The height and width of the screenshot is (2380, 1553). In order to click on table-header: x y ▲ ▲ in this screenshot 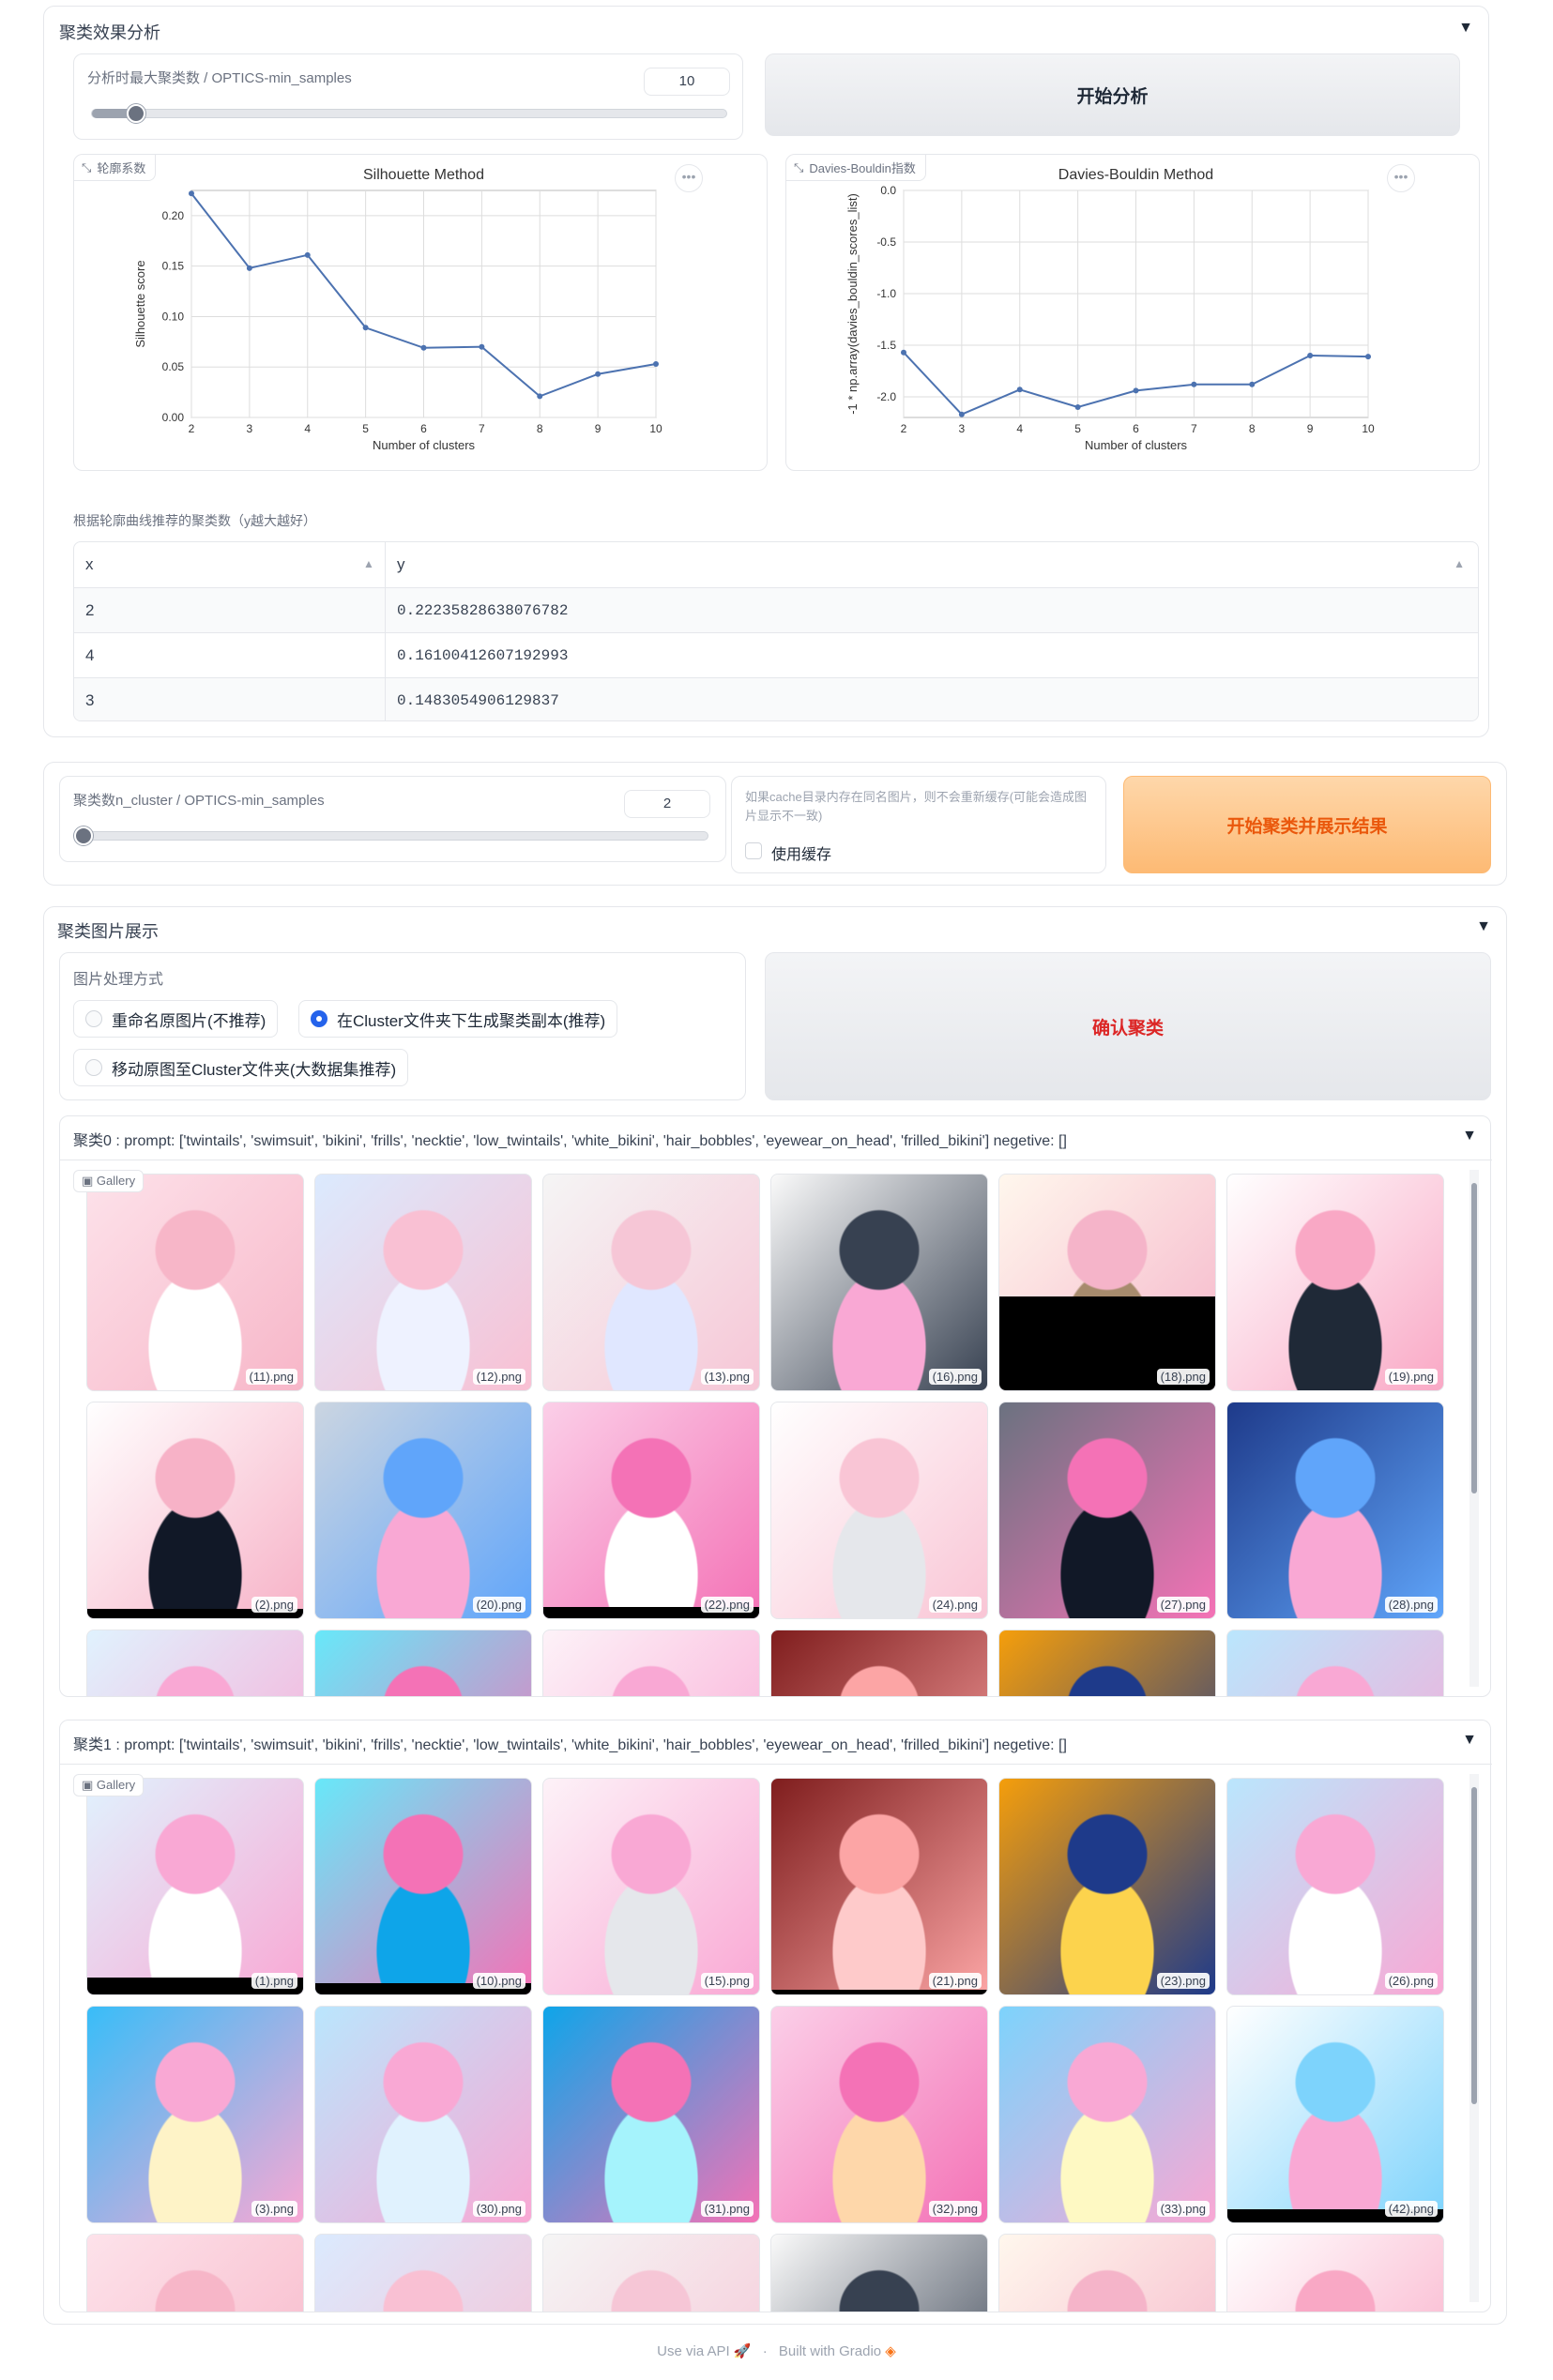, I will do `click(776, 564)`.